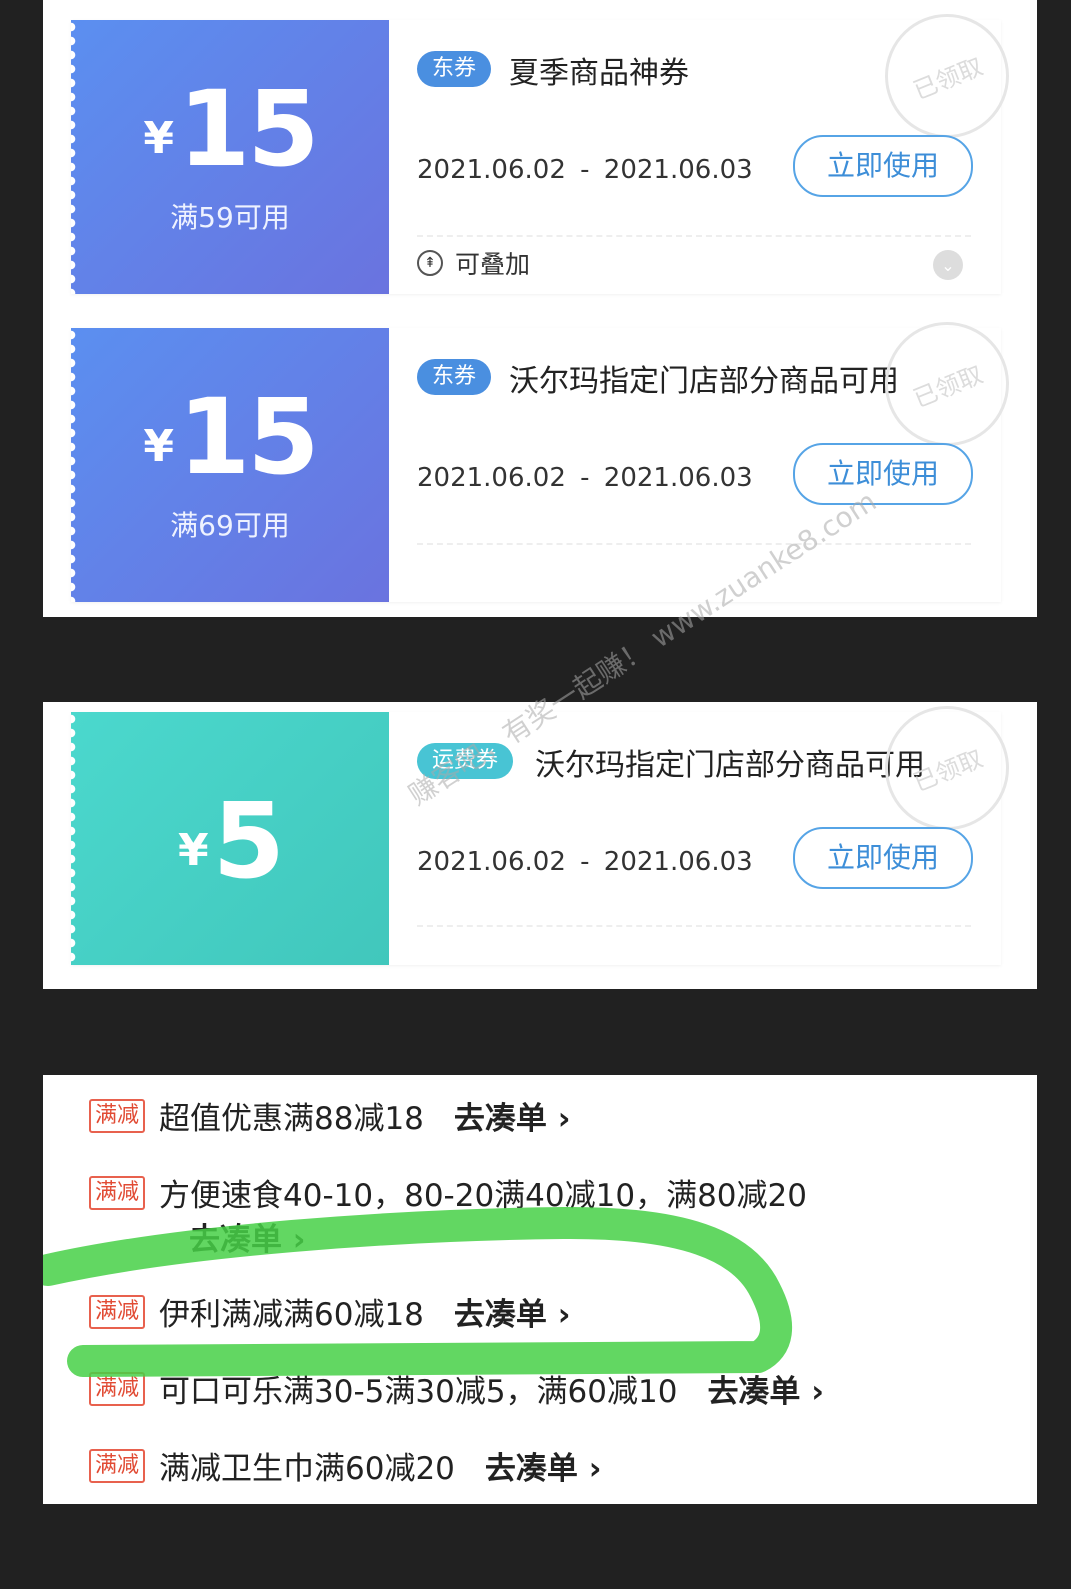  Describe the element at coordinates (230, 525) in the screenshot. I see `coupon-condition: 满69可用` at that location.